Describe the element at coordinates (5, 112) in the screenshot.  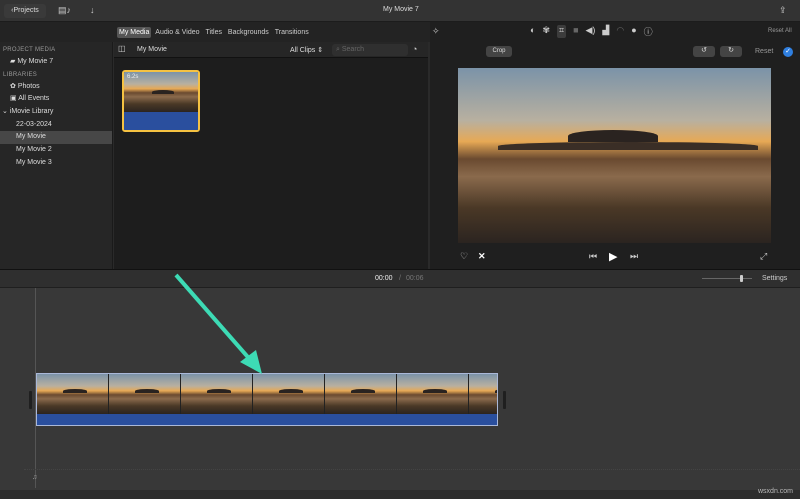
I see `chevron-down-icon: ⌄` at that location.